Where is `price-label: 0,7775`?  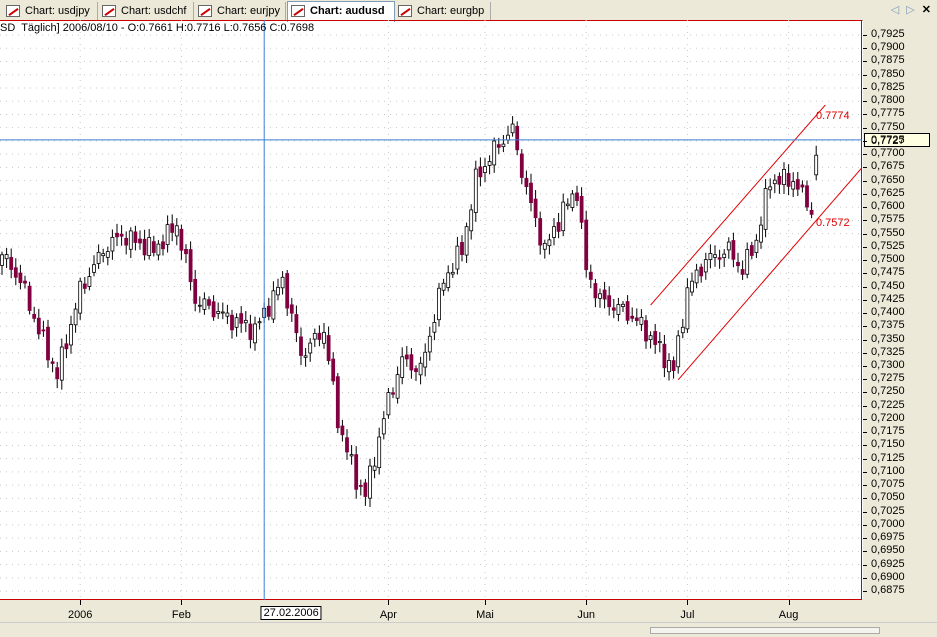 price-label: 0,7775 is located at coordinates (888, 113).